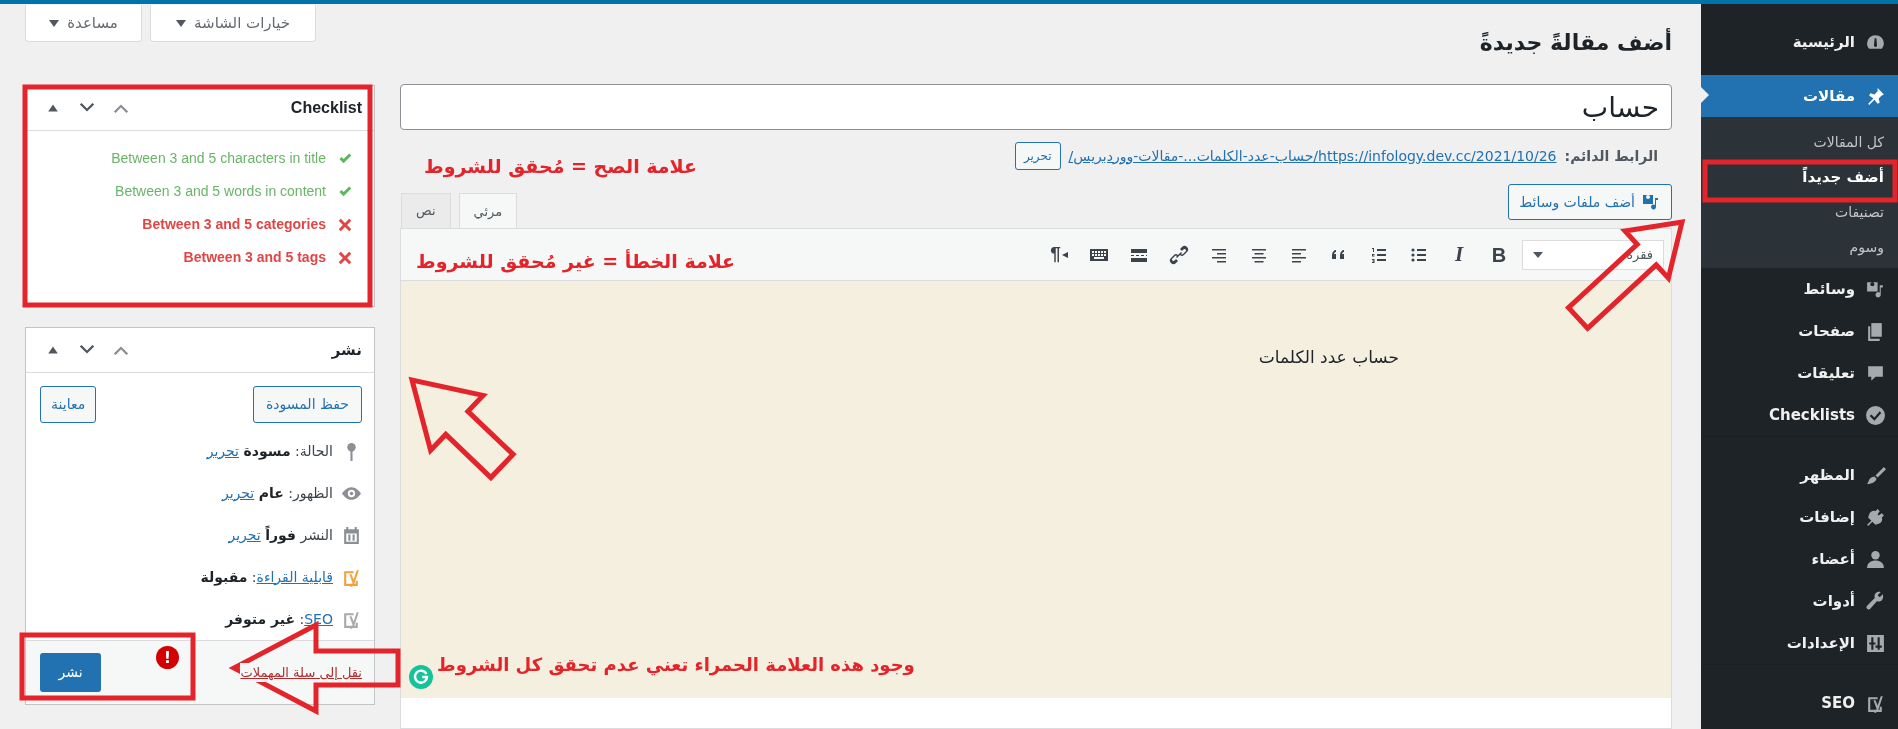  Describe the element at coordinates (301, 672) in the screenshot. I see `trash-link: نقل إلى سلة المهملات` at that location.